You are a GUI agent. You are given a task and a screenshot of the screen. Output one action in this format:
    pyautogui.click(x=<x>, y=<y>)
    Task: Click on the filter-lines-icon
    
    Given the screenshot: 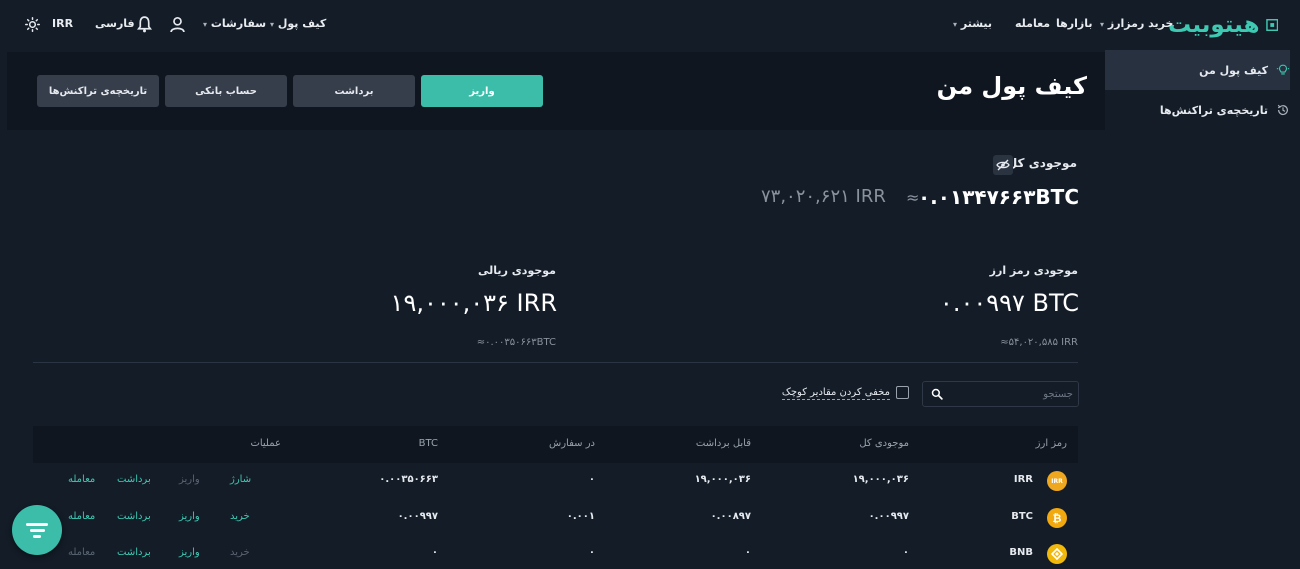 What is the action you would take?
    pyautogui.click(x=37, y=524)
    